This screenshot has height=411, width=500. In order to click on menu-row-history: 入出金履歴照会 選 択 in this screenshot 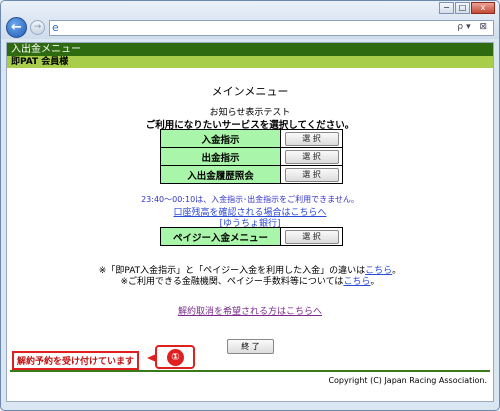, I will do `click(251, 174)`.